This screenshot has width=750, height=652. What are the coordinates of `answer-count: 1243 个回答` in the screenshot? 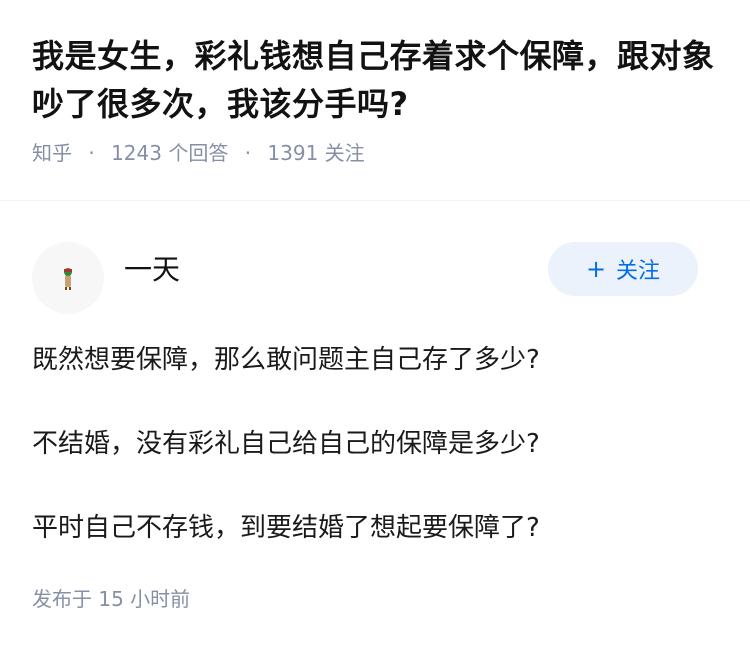 It's located at (169, 153).